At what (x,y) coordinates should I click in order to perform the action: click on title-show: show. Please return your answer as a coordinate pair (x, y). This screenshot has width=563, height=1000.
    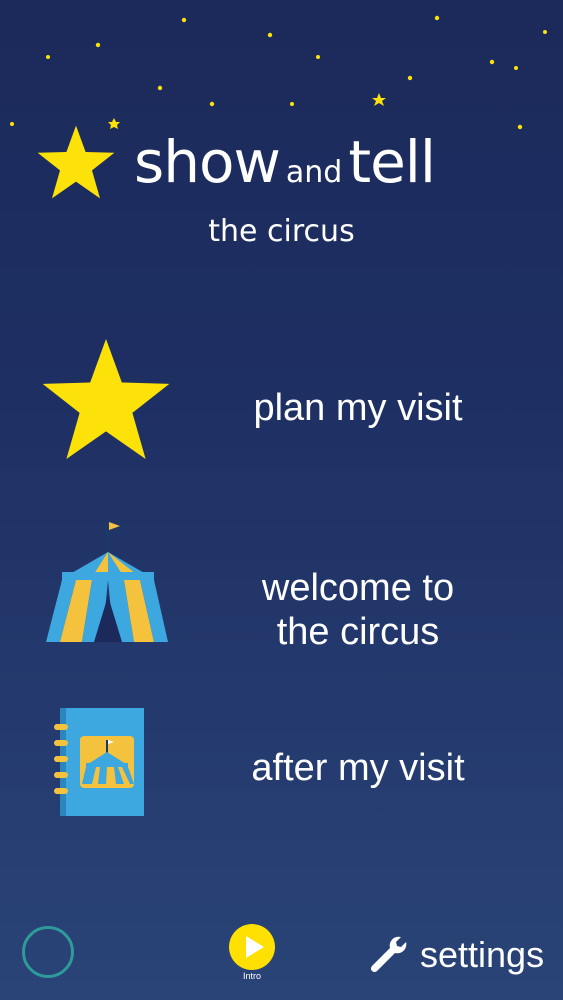
    Looking at the image, I should click on (207, 162).